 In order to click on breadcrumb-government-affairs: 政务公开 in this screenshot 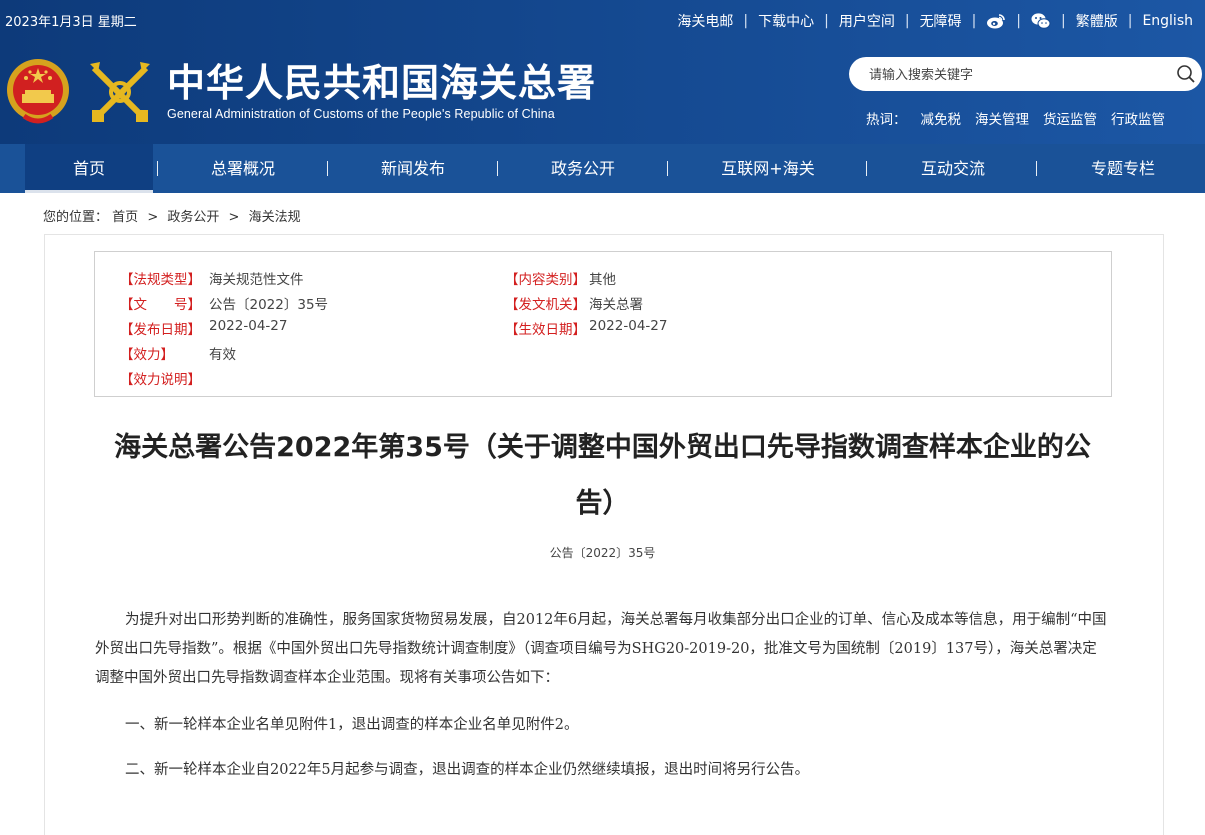, I will do `click(193, 217)`.